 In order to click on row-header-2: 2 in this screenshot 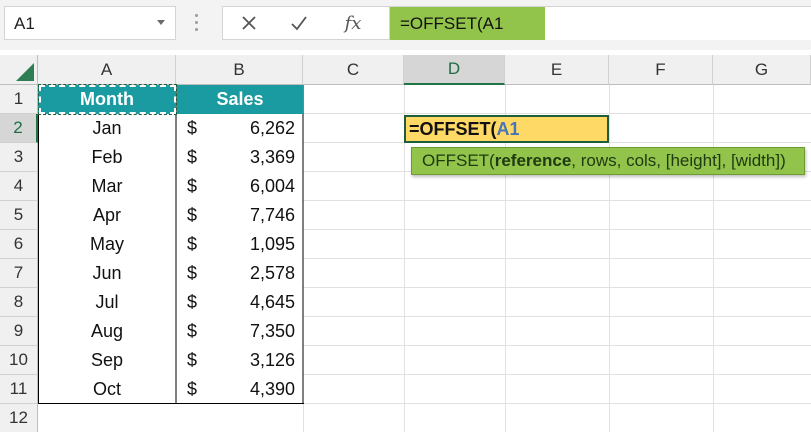, I will do `click(19, 128)`.